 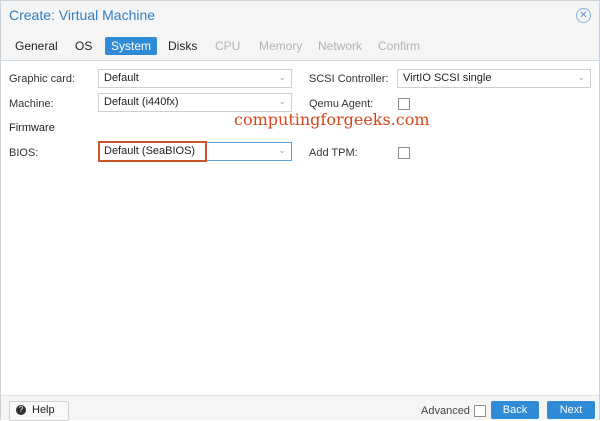 What do you see at coordinates (445, 411) in the screenshot?
I see `advanced-label: Advanced` at bounding box center [445, 411].